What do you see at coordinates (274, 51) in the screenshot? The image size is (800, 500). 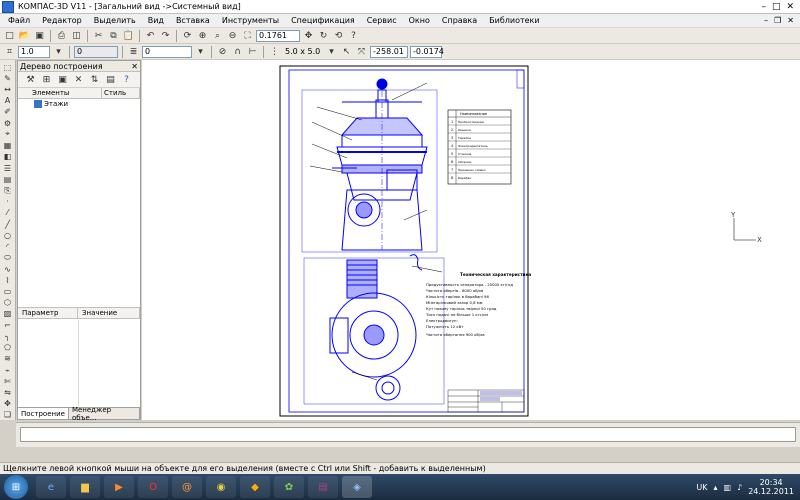 I see `grid-icon: ⋮` at bounding box center [274, 51].